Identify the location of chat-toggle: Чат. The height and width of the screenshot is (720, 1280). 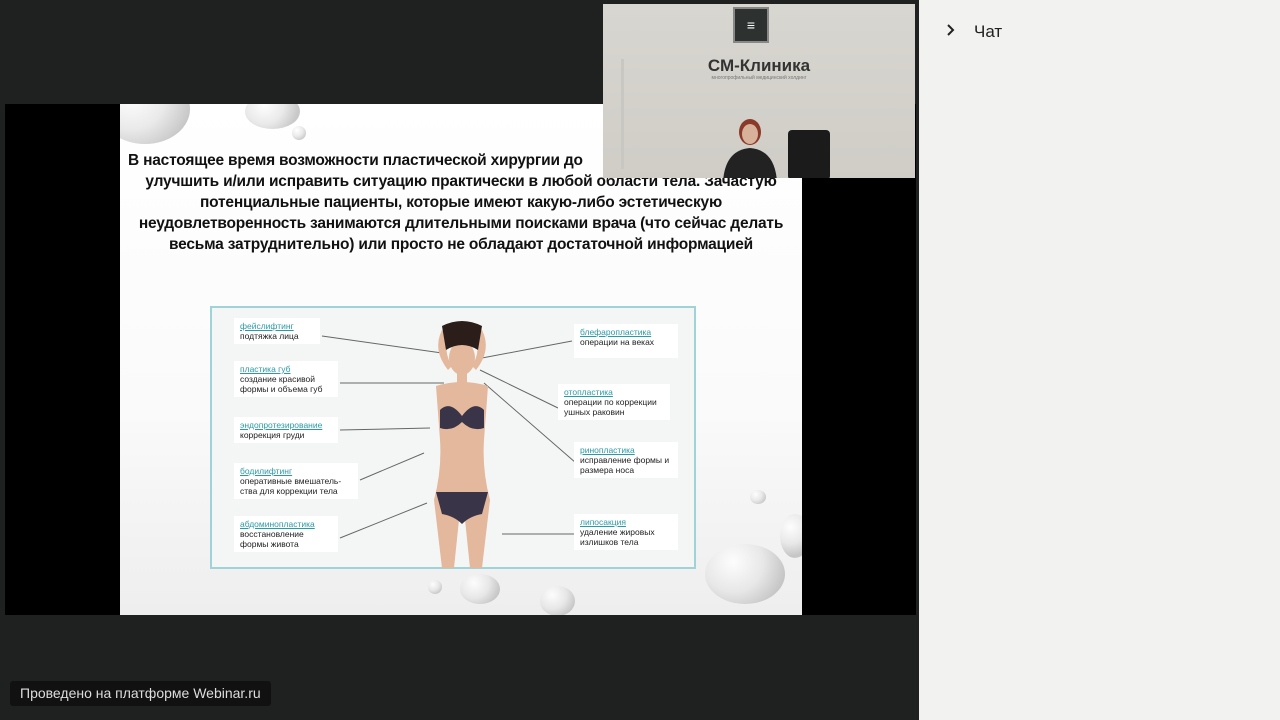
(973, 32).